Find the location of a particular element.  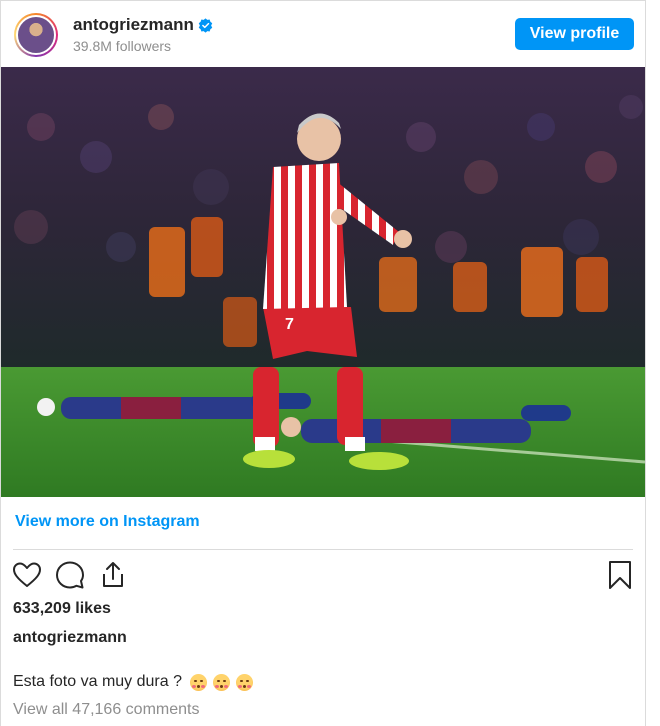

comment-icon is located at coordinates (70, 575).